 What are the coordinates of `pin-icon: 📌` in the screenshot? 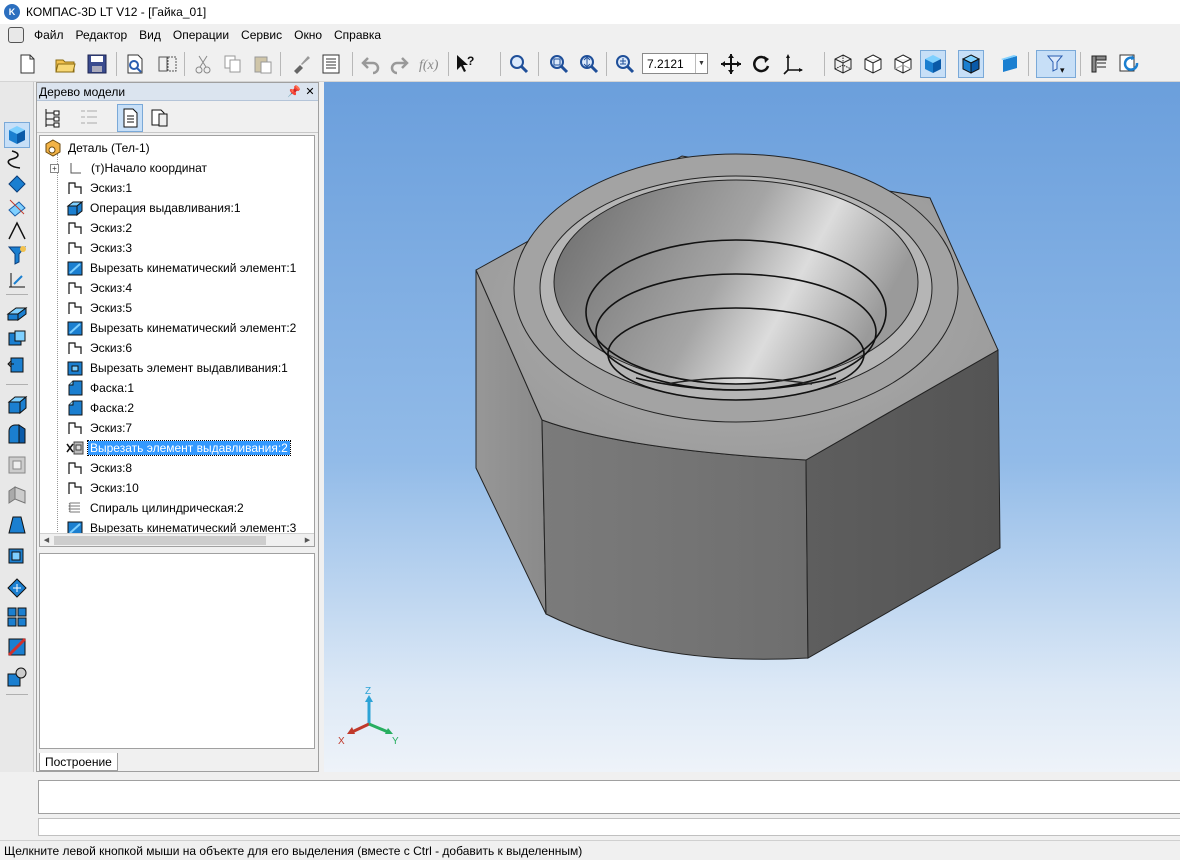 It's located at (294, 91).